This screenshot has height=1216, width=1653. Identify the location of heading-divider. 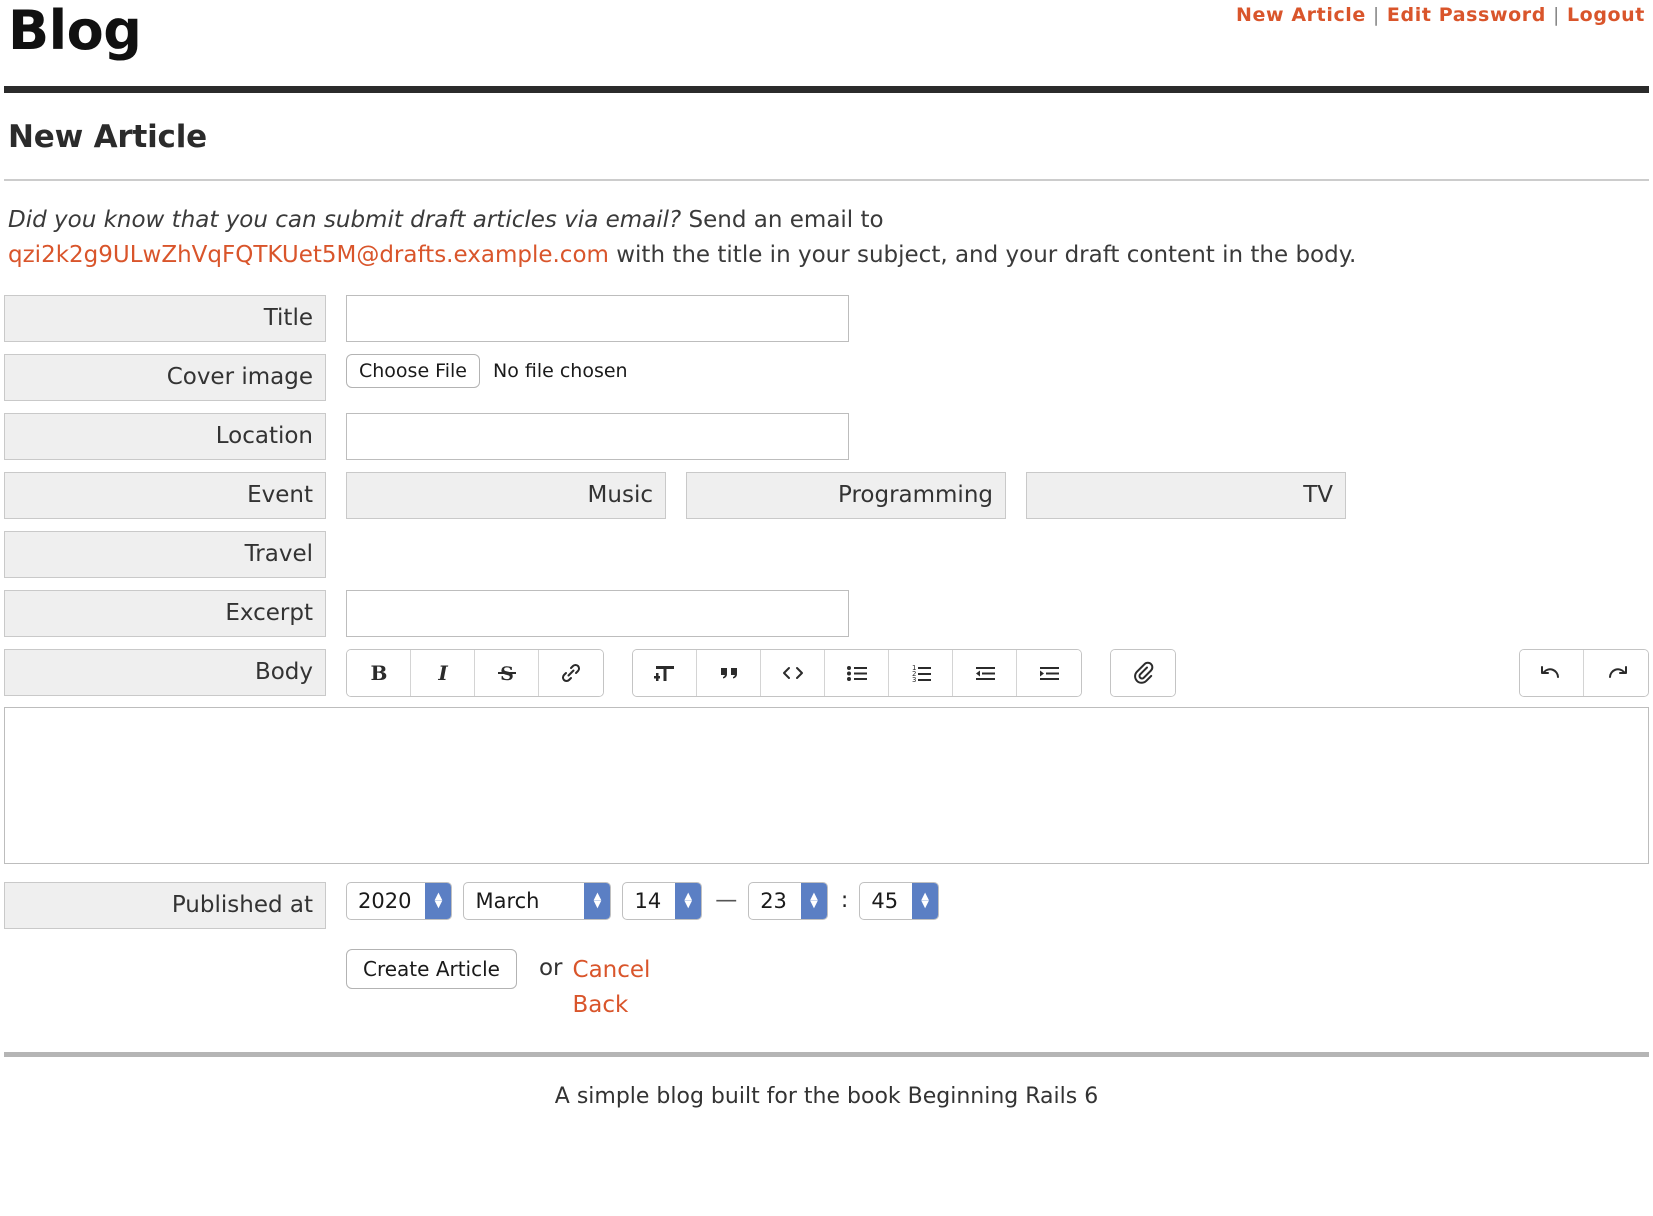
(826, 179).